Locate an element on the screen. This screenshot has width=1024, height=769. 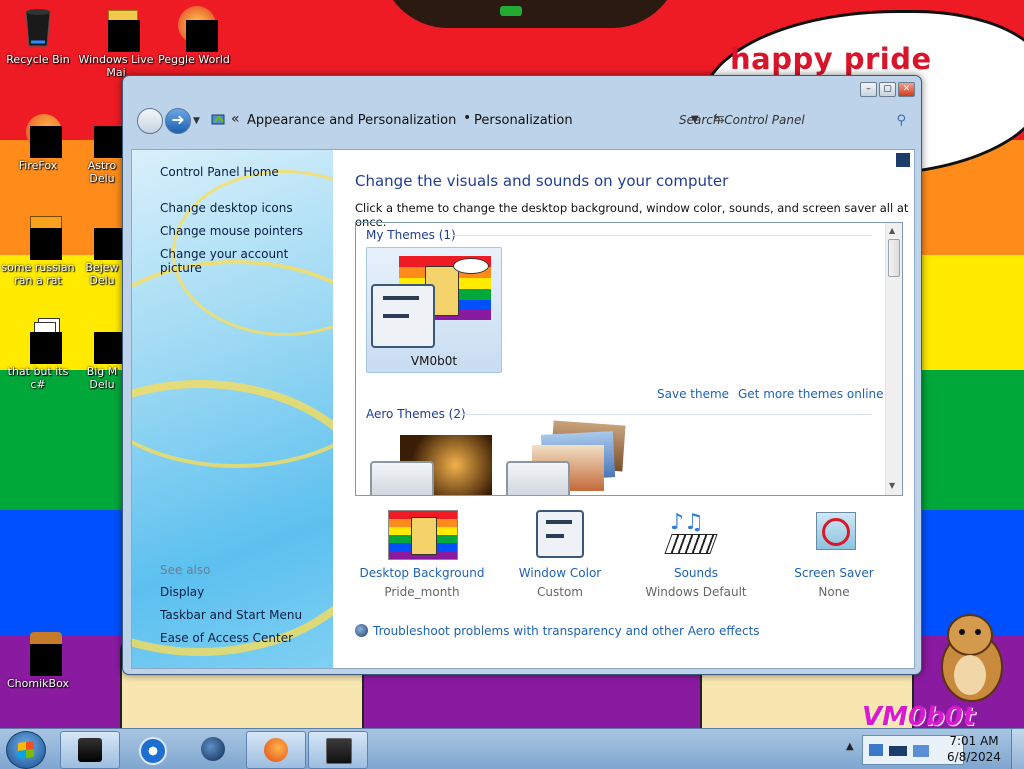
desktop-background-label: Desktop Background is located at coordinates (422, 573).